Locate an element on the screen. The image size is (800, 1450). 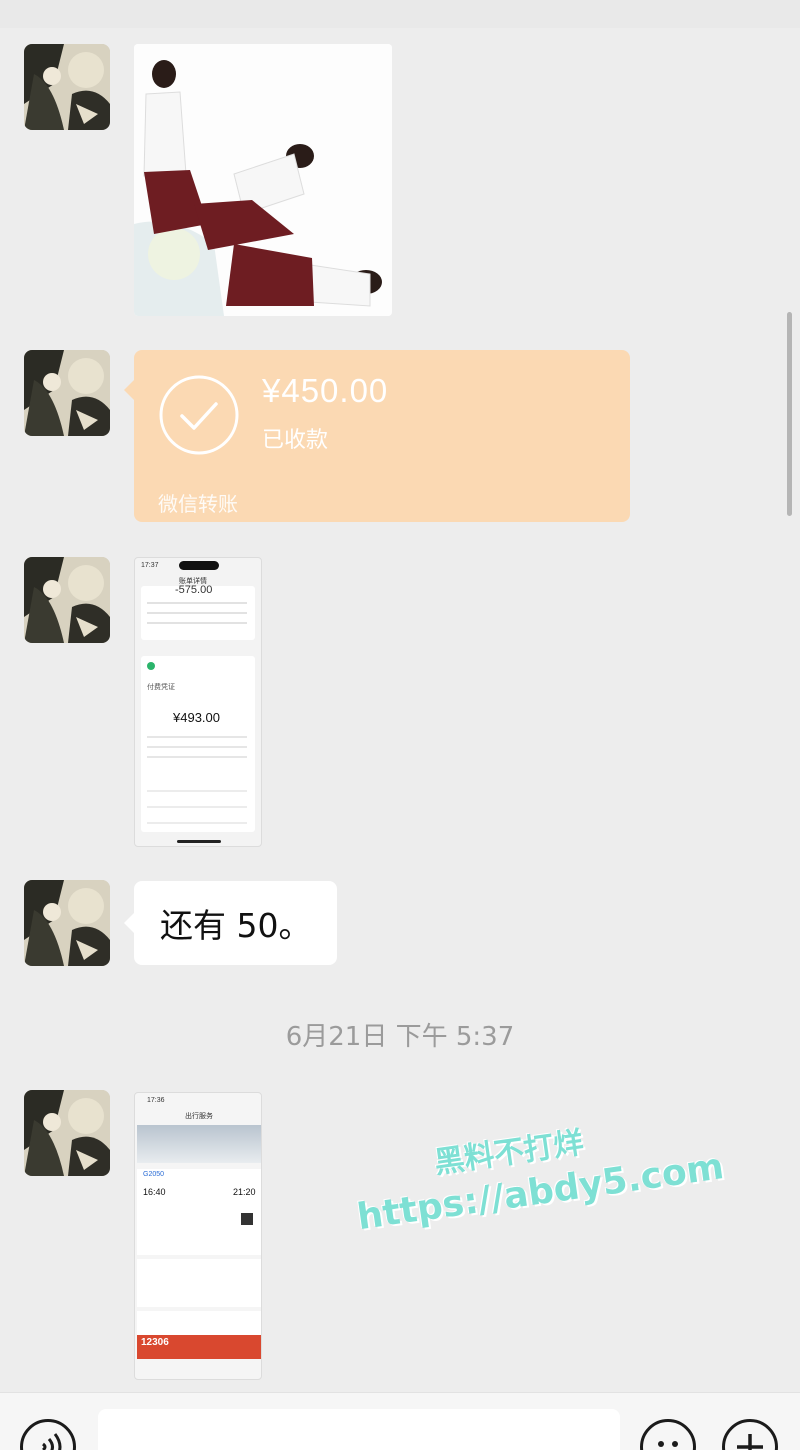
mini-bank-icon is located at coordinates (151, 666).